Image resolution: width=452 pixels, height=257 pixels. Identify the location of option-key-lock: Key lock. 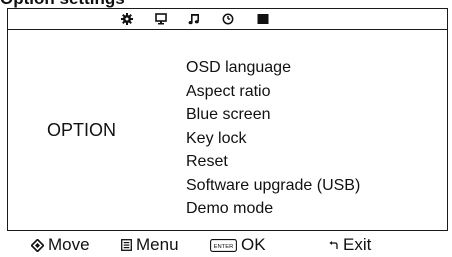
(273, 139).